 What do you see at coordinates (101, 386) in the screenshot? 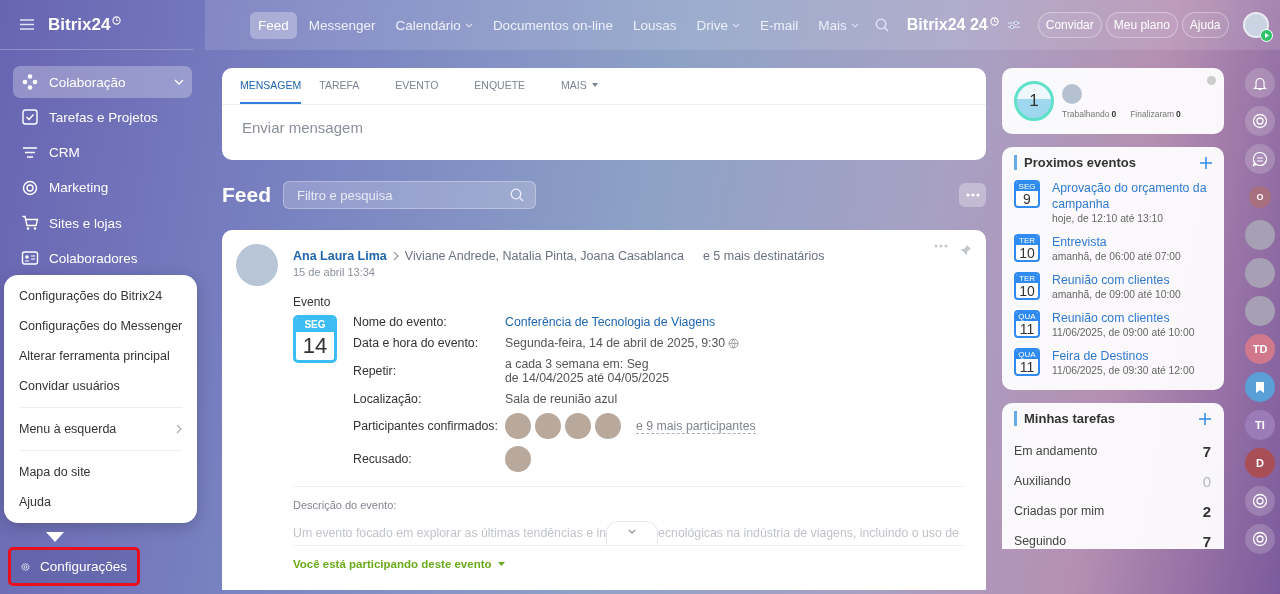
I see `menu-item: Convidar usuários` at bounding box center [101, 386].